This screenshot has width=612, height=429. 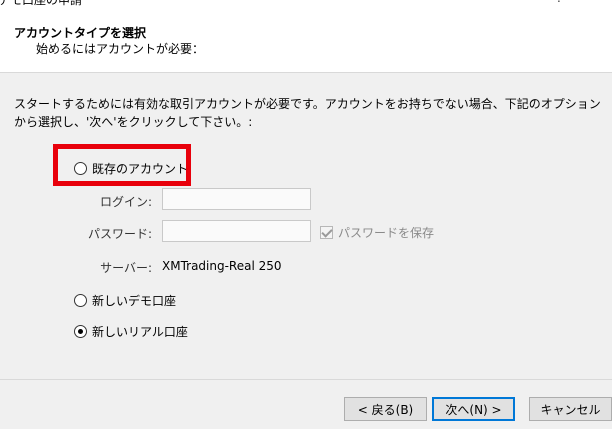 I want to click on cancel-button: キャンセル, so click(x=570, y=409).